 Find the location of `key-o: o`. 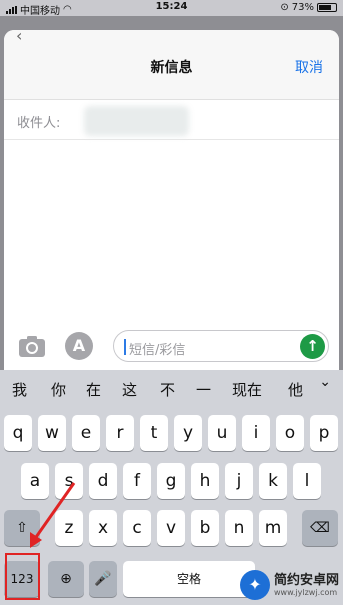

key-o: o is located at coordinates (290, 433).